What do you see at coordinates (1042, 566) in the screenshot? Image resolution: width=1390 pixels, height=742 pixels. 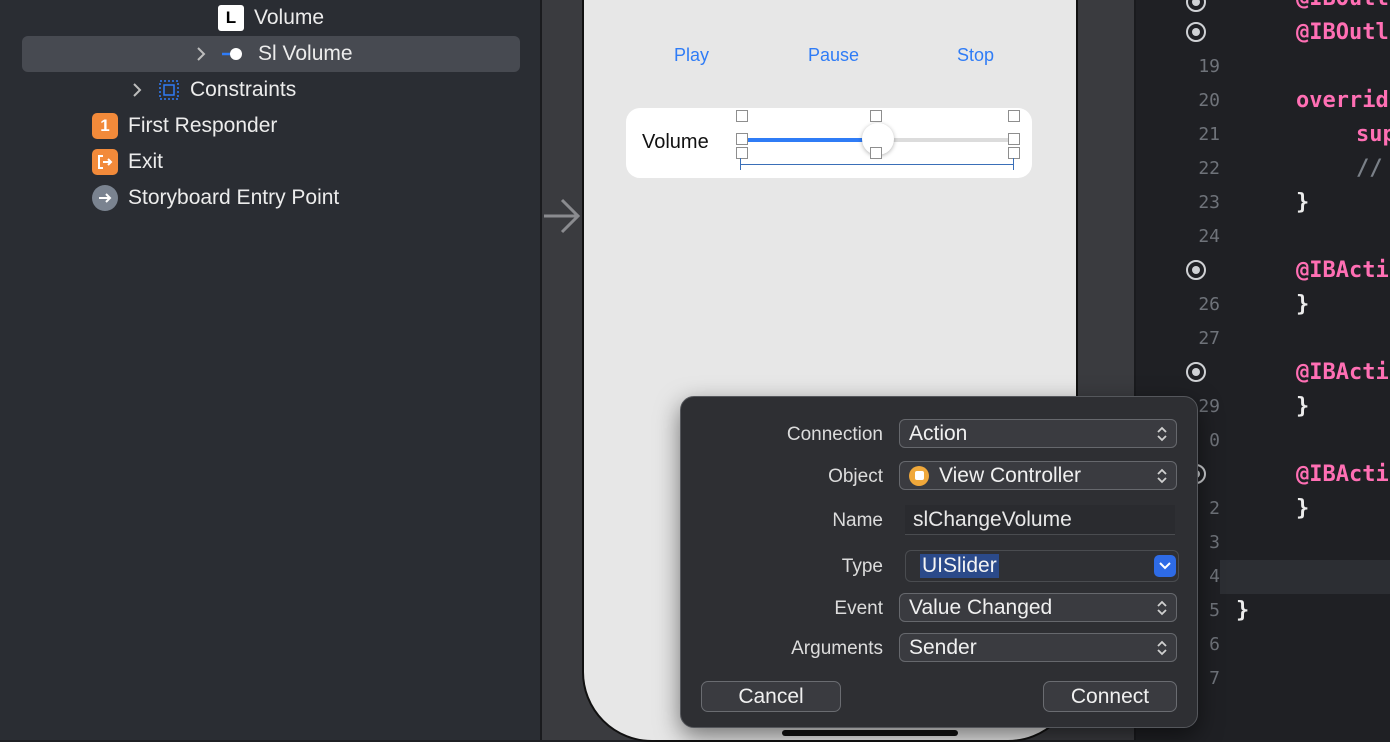 I see `type-combo-box: UISlider` at bounding box center [1042, 566].